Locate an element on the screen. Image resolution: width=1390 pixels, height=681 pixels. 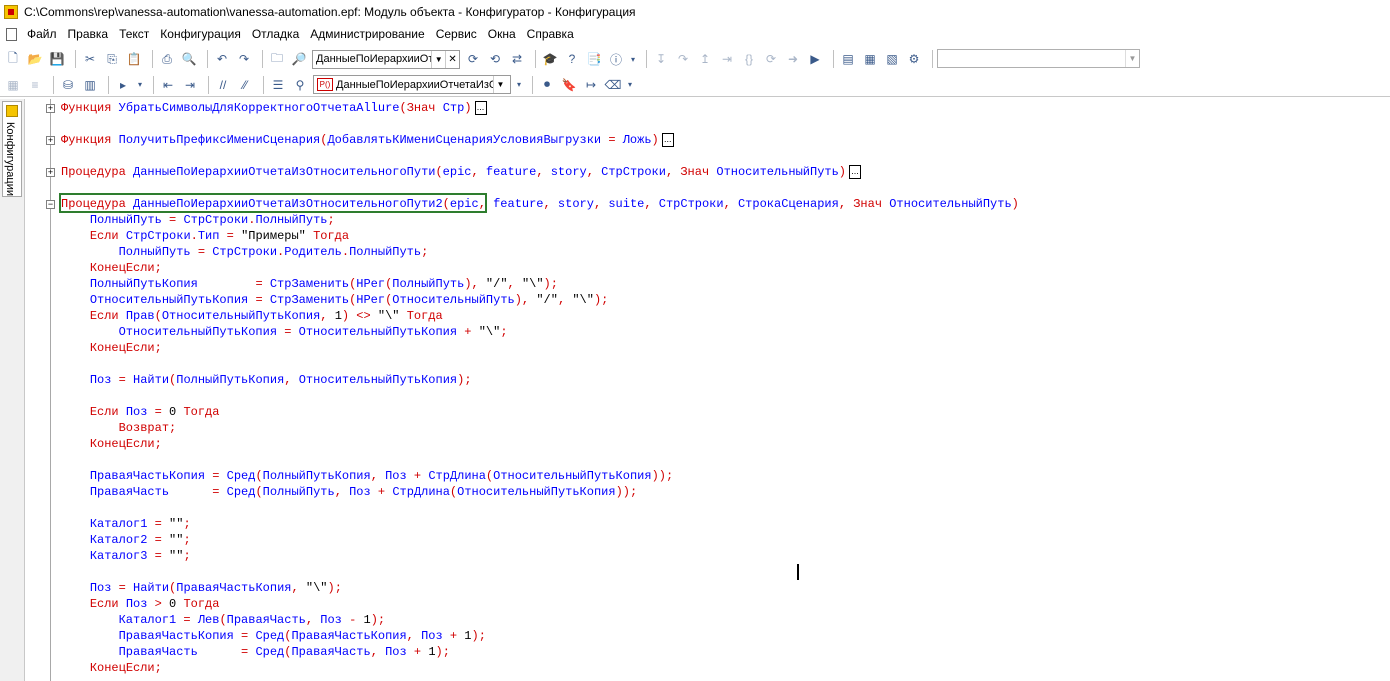
settings-icon: ⚙ is located at coordinates (914, 59).